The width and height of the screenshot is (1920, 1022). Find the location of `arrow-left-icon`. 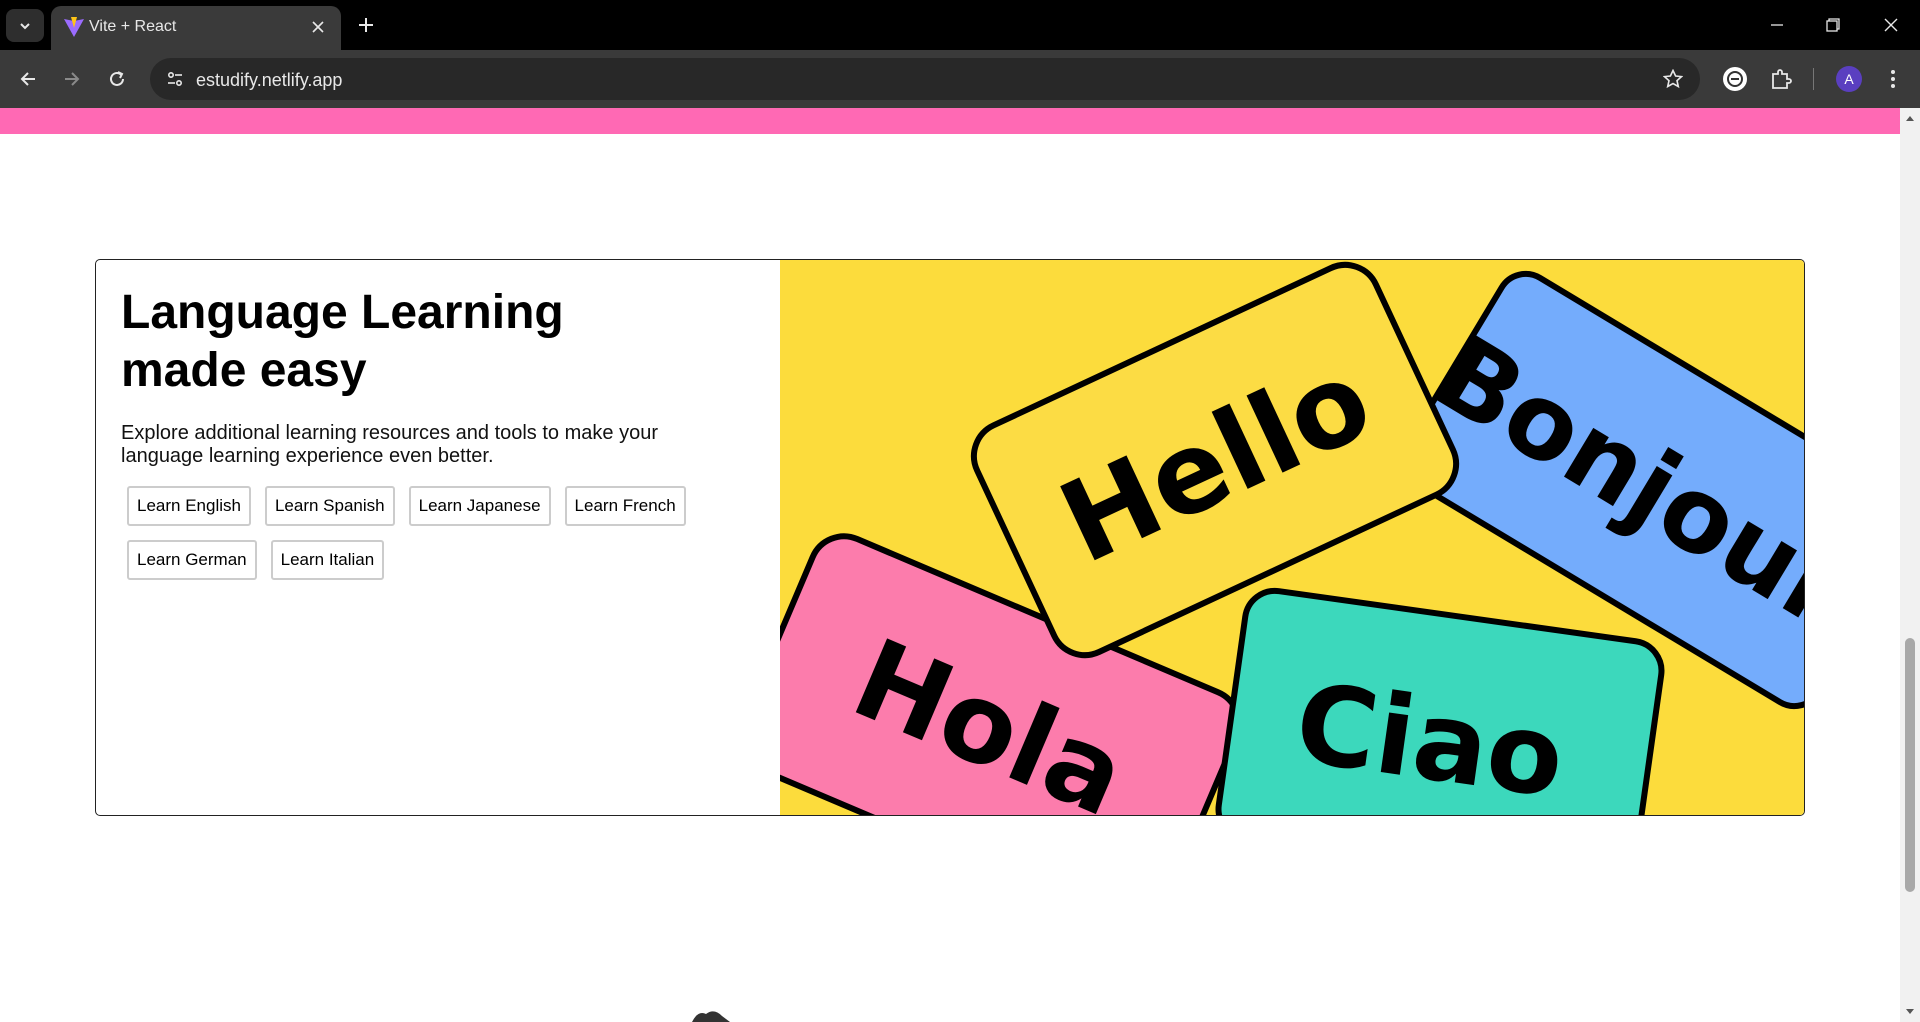

arrow-left-icon is located at coordinates (27, 79).